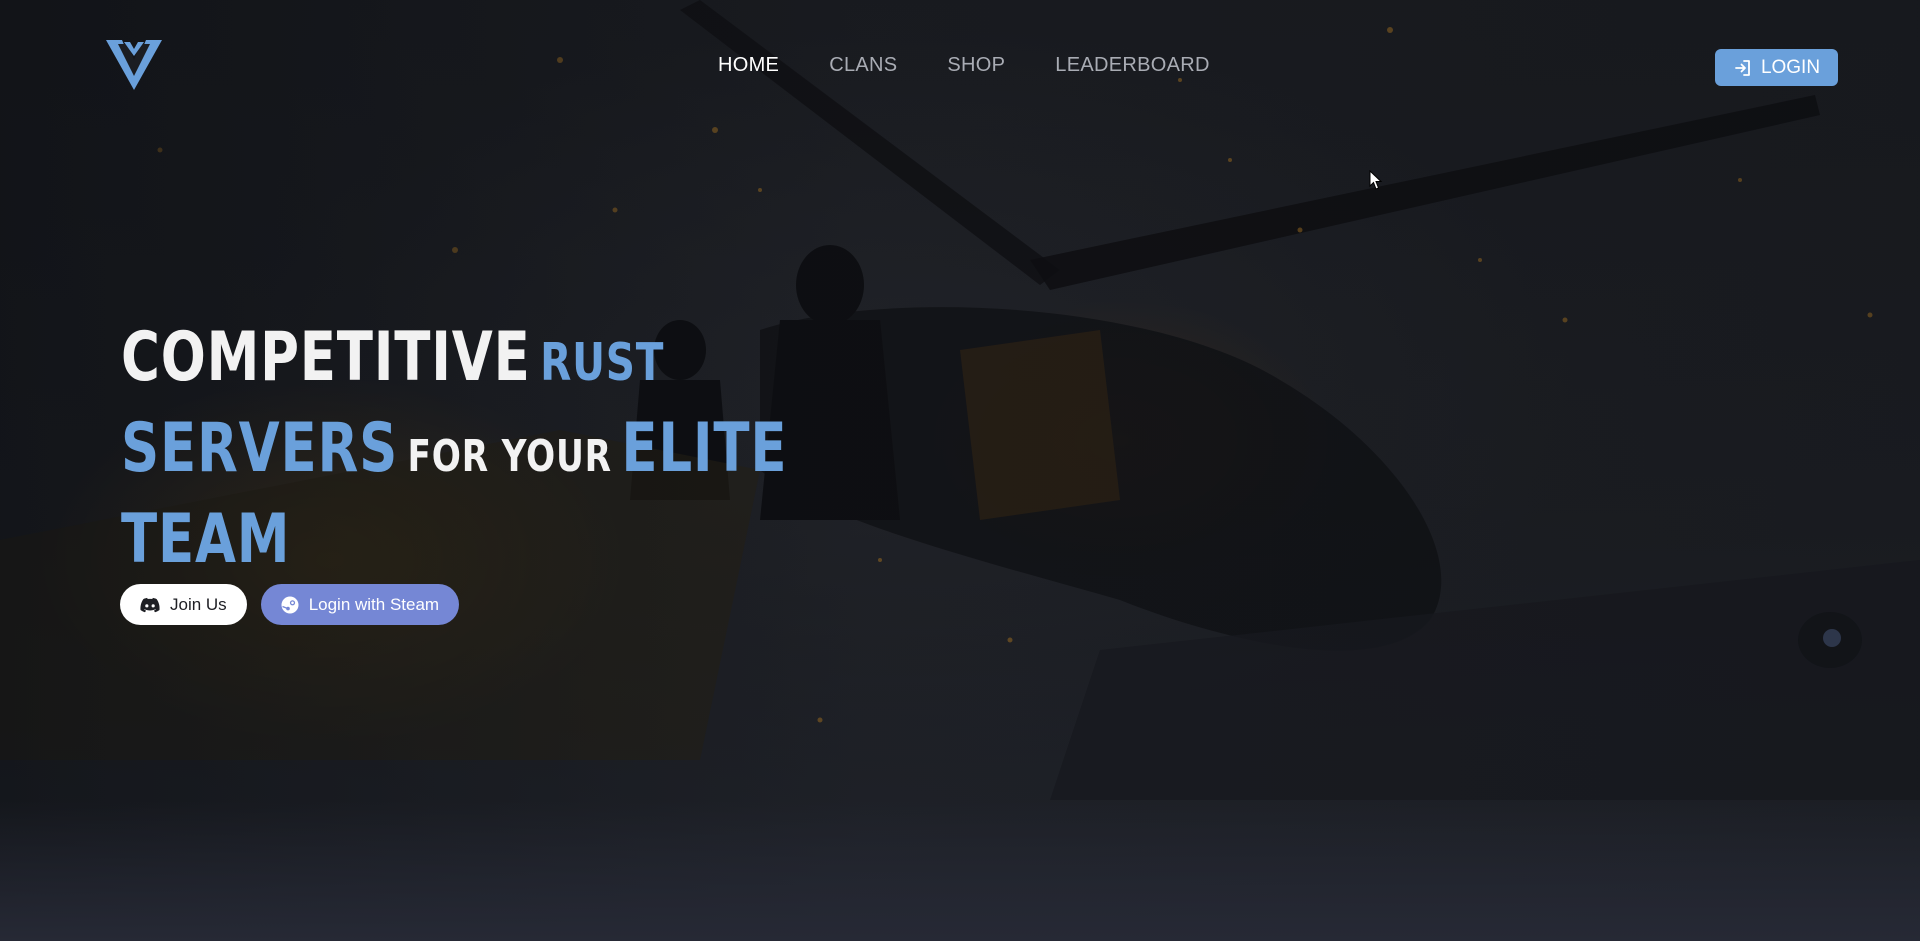 The image size is (1920, 941). What do you see at coordinates (863, 65) in the screenshot?
I see `nav-clans: CLANS` at bounding box center [863, 65].